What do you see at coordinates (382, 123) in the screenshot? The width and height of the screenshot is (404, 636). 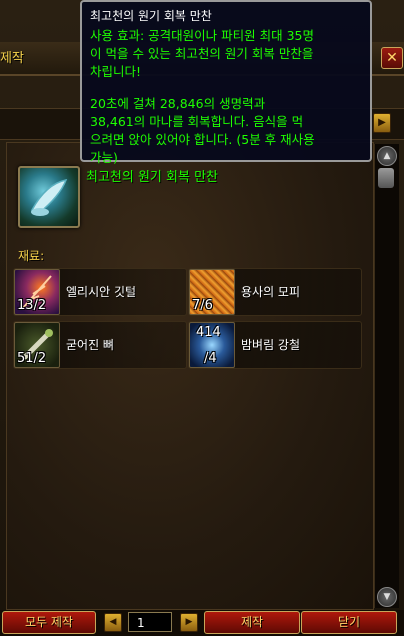 I see `next-arrow-button: ▶` at bounding box center [382, 123].